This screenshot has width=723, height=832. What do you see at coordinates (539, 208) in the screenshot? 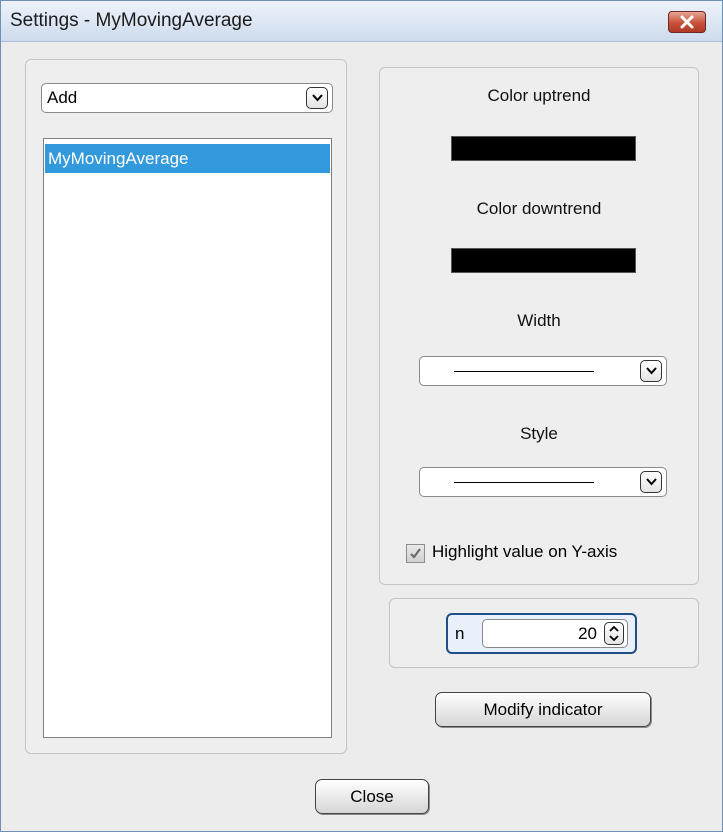
I see `color-downtrend-label: Color downtrend` at bounding box center [539, 208].